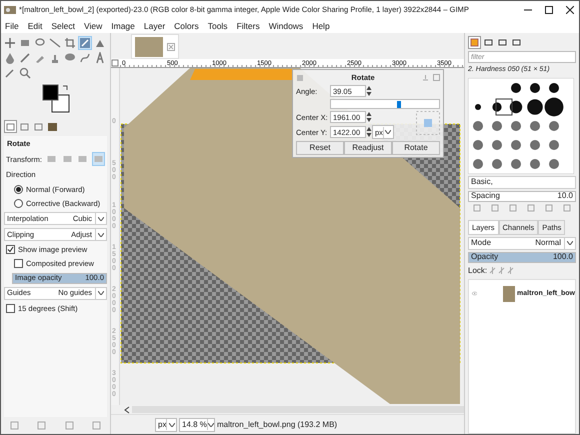 The width and height of the screenshot is (580, 435). What do you see at coordinates (416, 148) in the screenshot?
I see `dialog-button: Rotate` at bounding box center [416, 148].